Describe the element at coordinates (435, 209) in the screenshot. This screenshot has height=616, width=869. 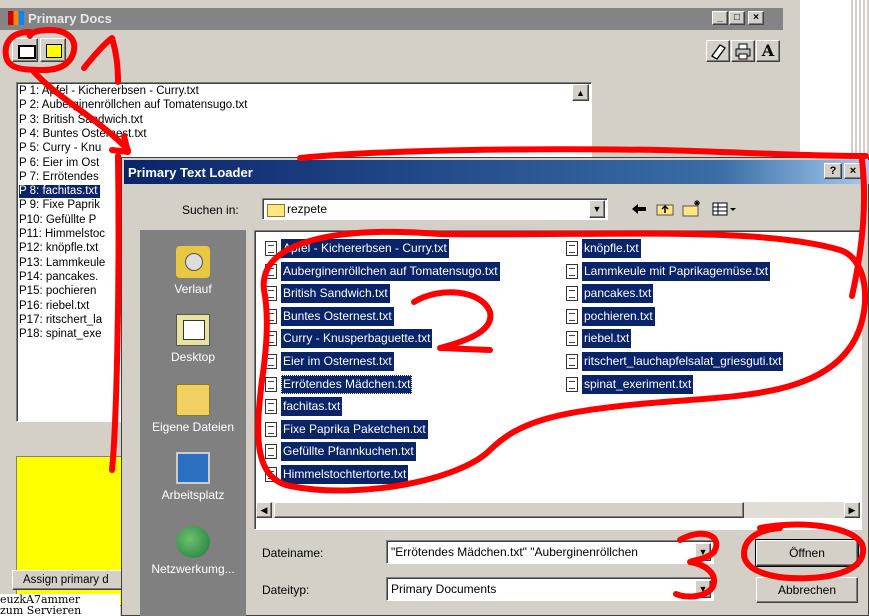
I see `look-in-dropdown: rezpete ▼` at that location.